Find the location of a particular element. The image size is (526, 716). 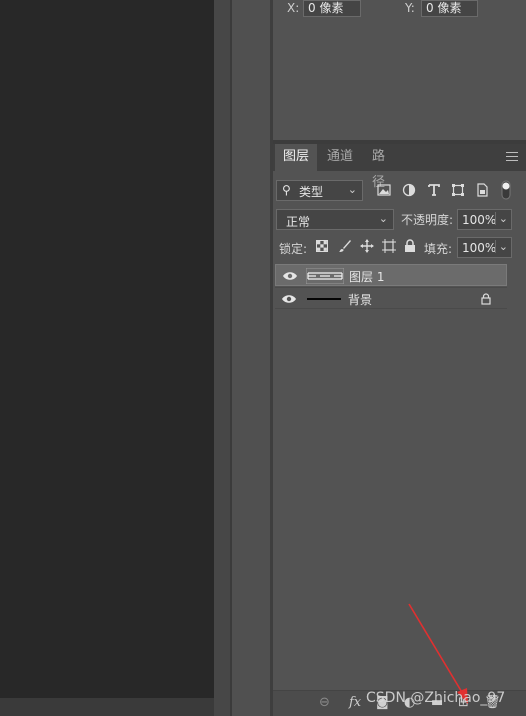

lock-all-icon is located at coordinates (410, 246).